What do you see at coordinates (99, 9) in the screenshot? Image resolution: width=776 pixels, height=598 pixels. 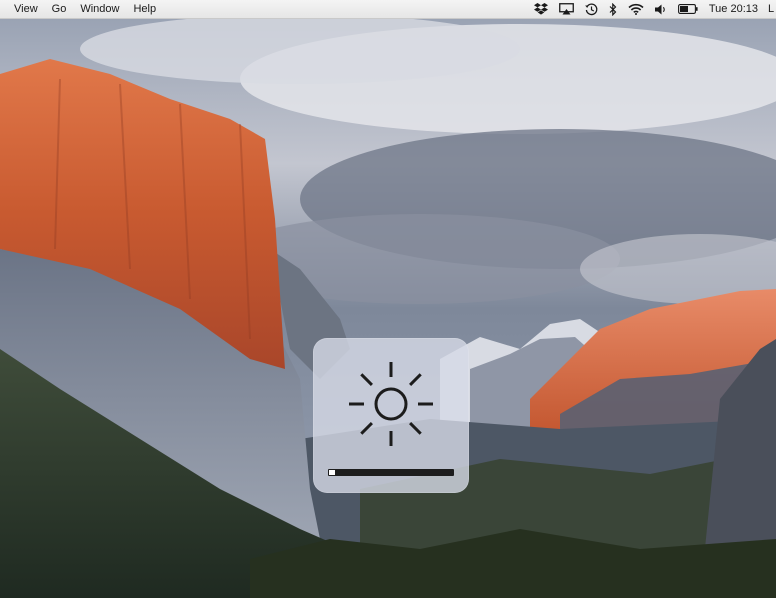 I see `menu-window: Window` at bounding box center [99, 9].